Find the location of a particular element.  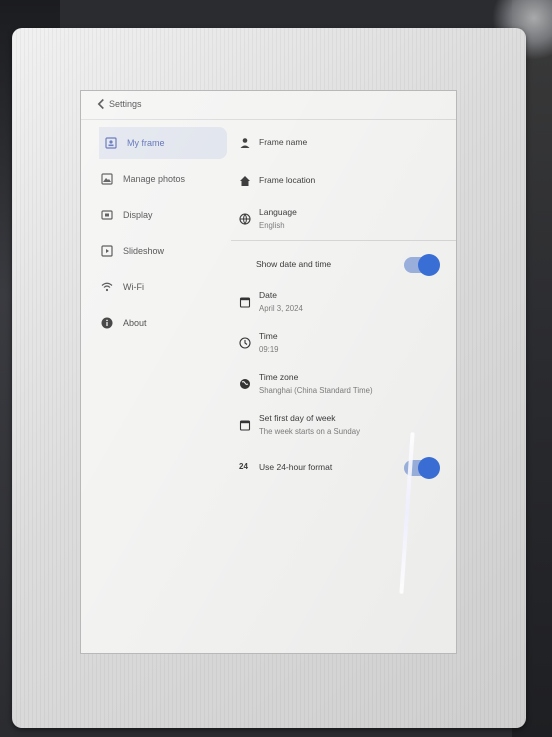

setting-label: Frame name is located at coordinates (283, 142).